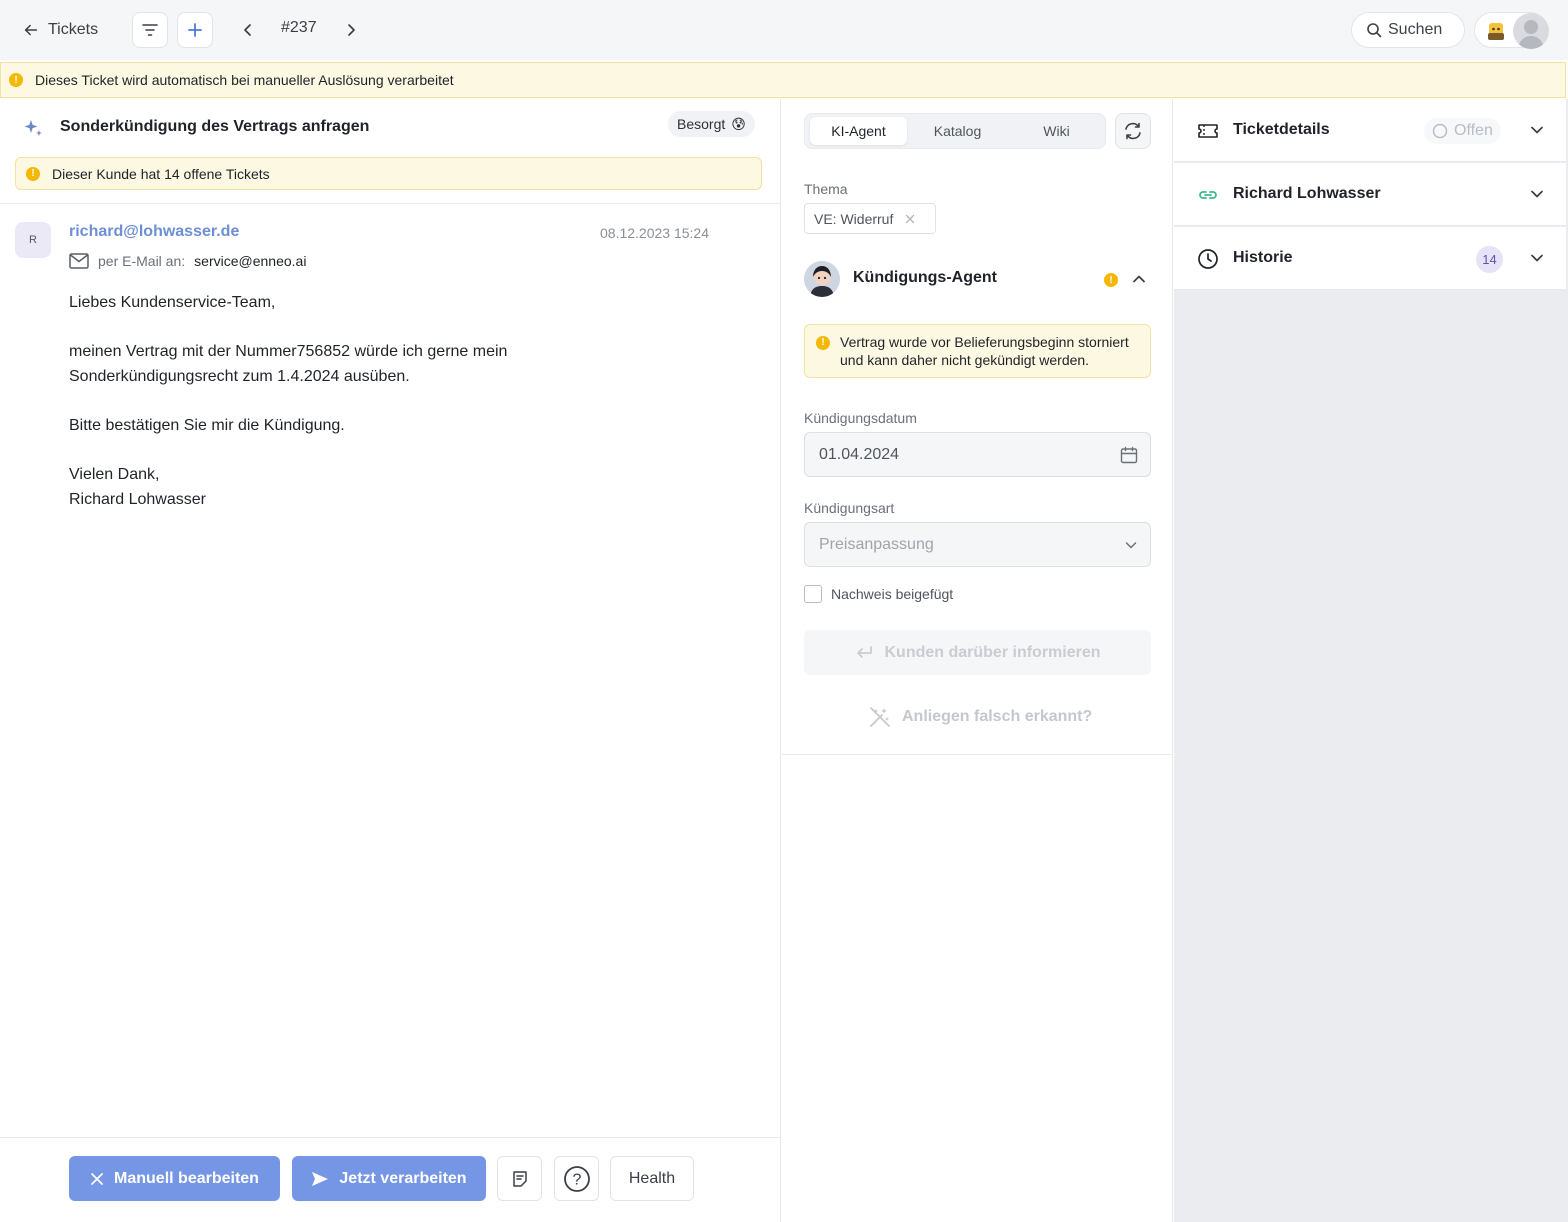 Image resolution: width=1568 pixels, height=1222 pixels. Describe the element at coordinates (1208, 131) in the screenshot. I see `ticket-icon` at that location.